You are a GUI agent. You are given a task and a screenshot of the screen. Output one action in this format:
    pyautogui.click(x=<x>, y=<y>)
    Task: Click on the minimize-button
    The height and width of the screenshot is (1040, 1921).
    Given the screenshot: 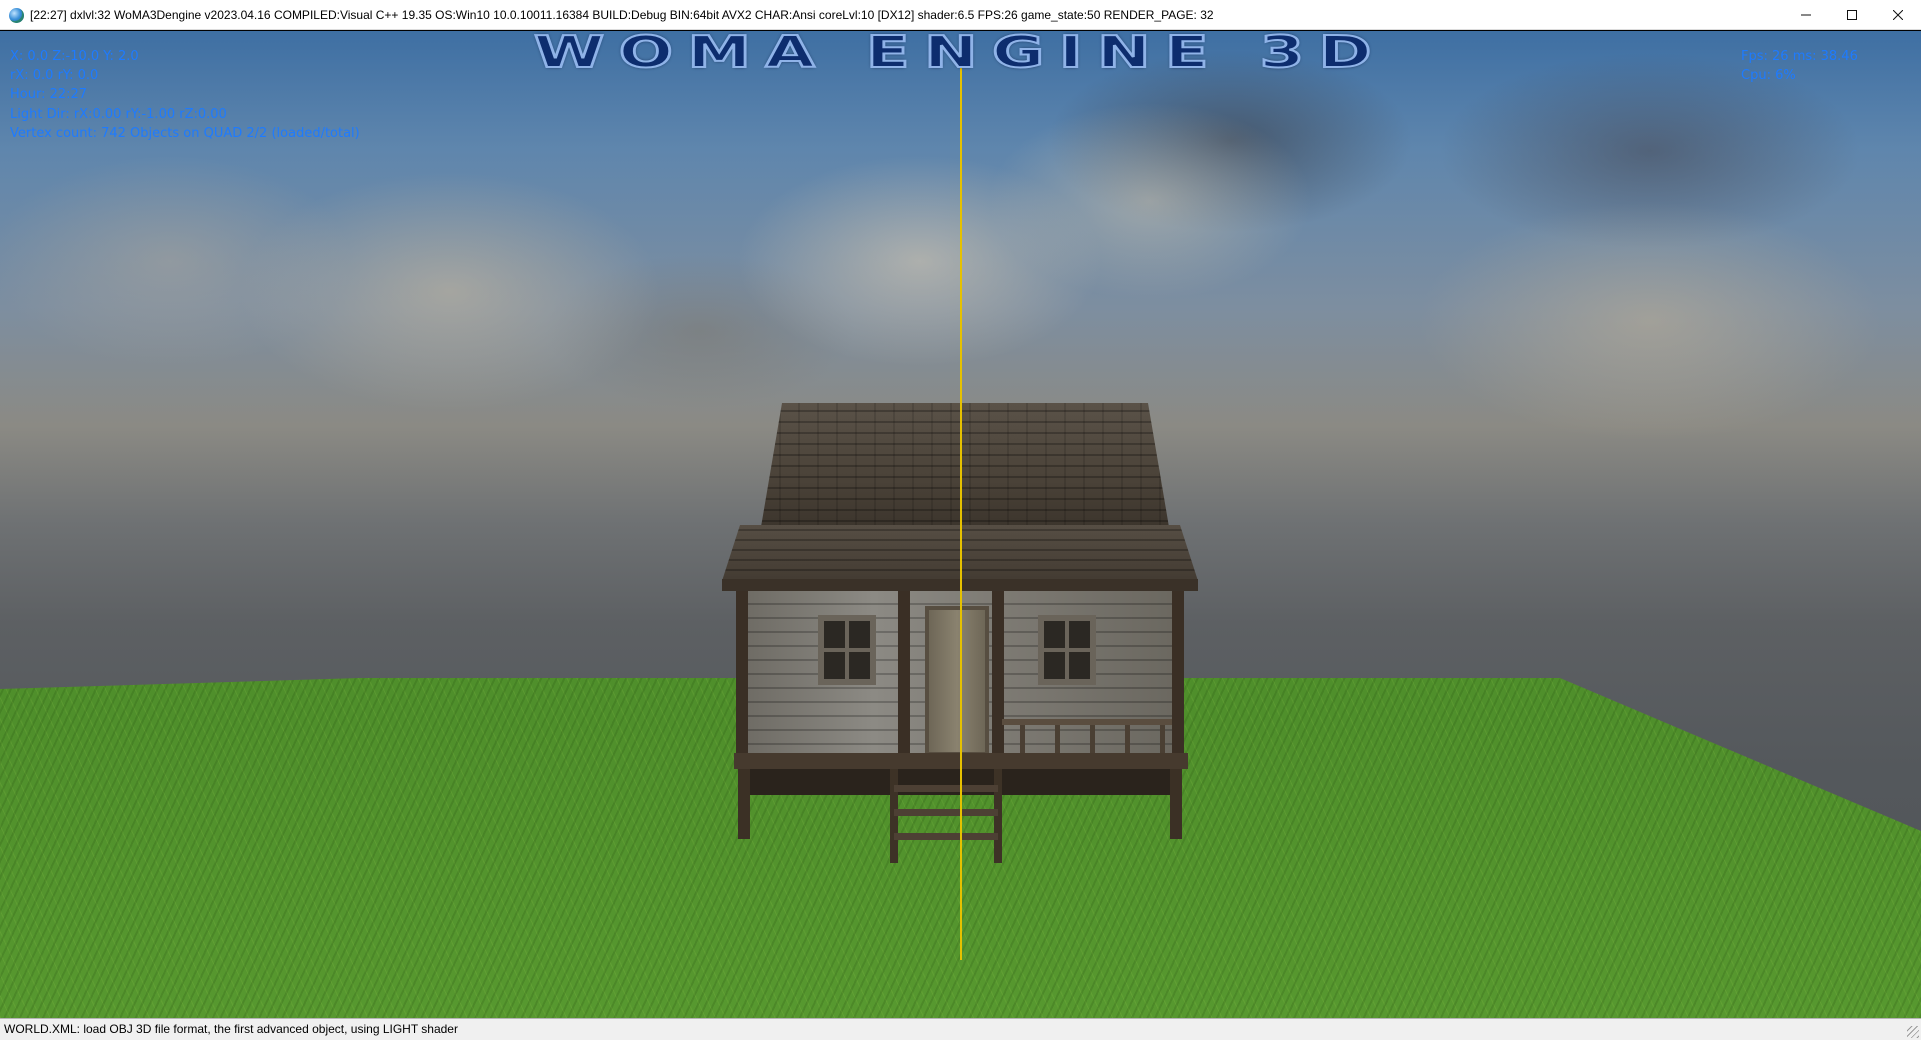 What is the action you would take?
    pyautogui.click(x=1806, y=15)
    